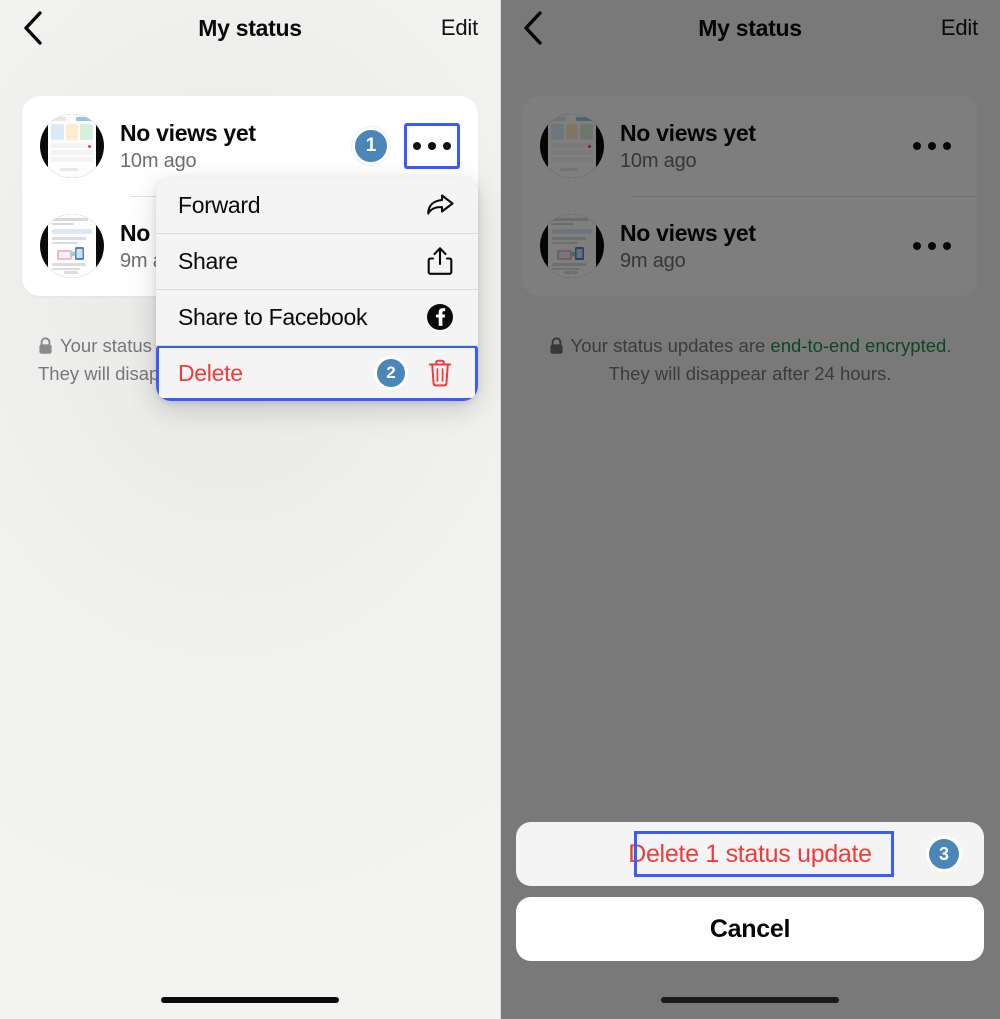 Image resolution: width=1000 pixels, height=1019 pixels. Describe the element at coordinates (208, 260) in the screenshot. I see `context-menu-label: Share` at that location.